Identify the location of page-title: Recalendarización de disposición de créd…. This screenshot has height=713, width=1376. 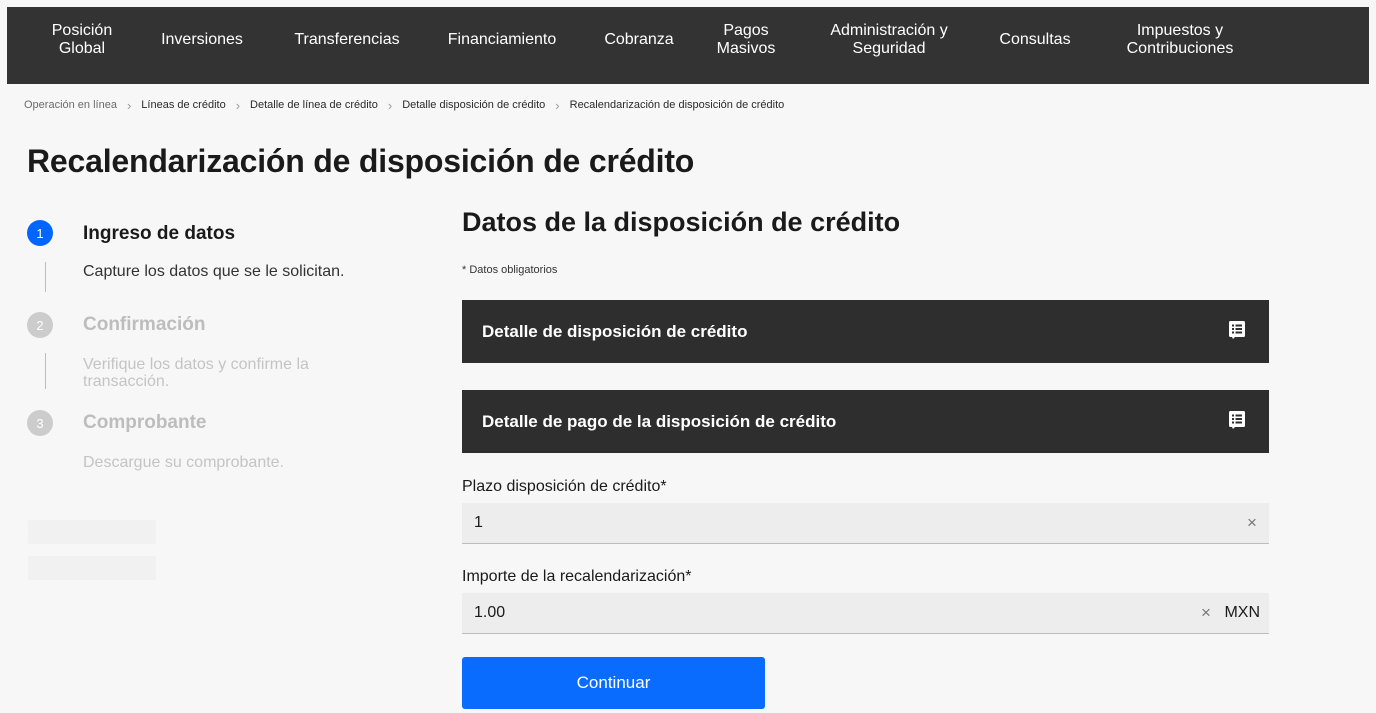
(361, 161).